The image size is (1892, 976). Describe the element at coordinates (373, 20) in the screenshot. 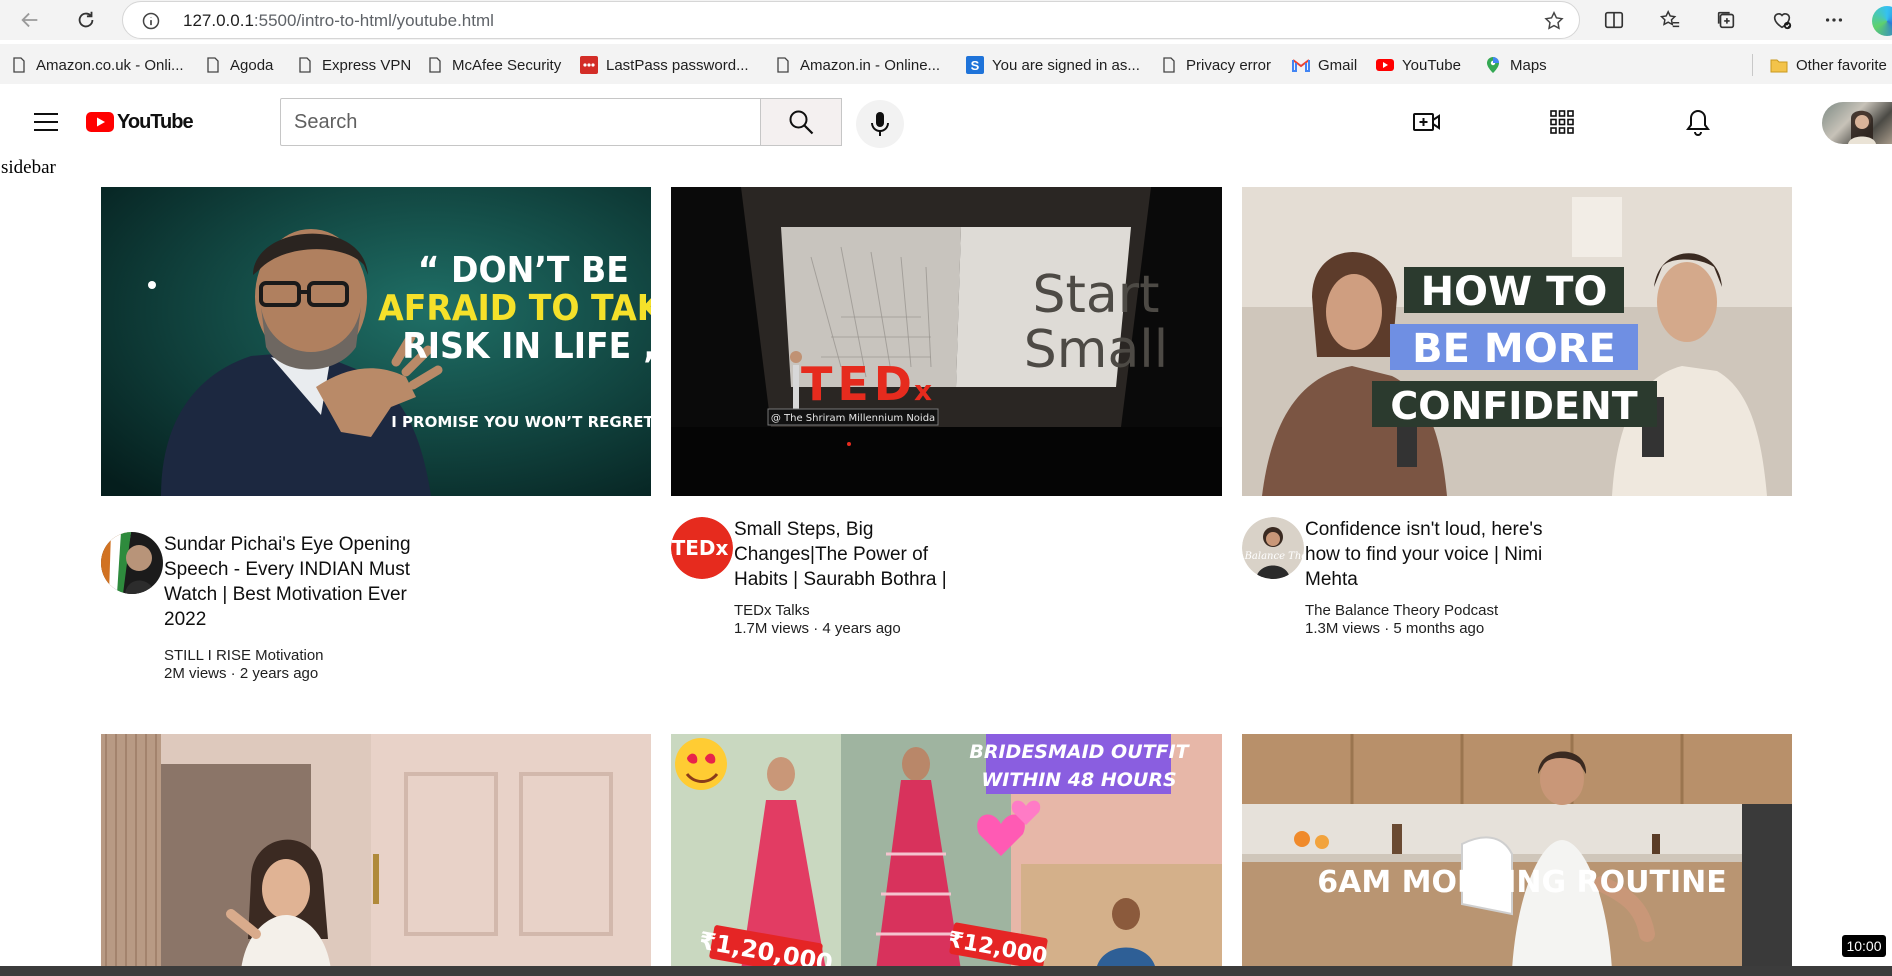

I see `url-path: :5500/intro-to-html/youtube.html` at that location.